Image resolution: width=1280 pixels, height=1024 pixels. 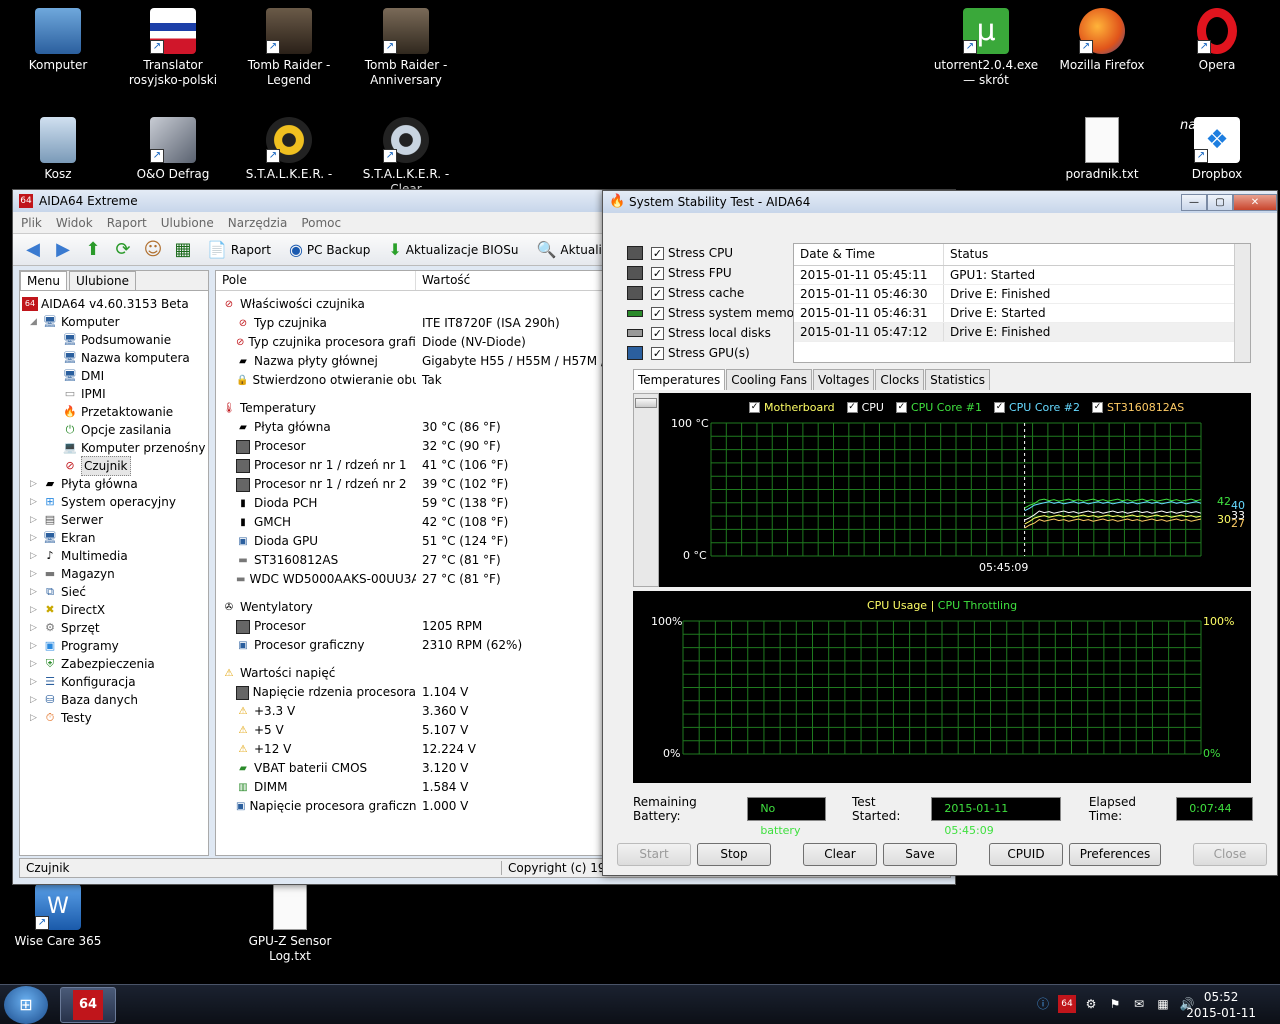 I want to click on maximize-button: ▢, so click(x=1220, y=202).